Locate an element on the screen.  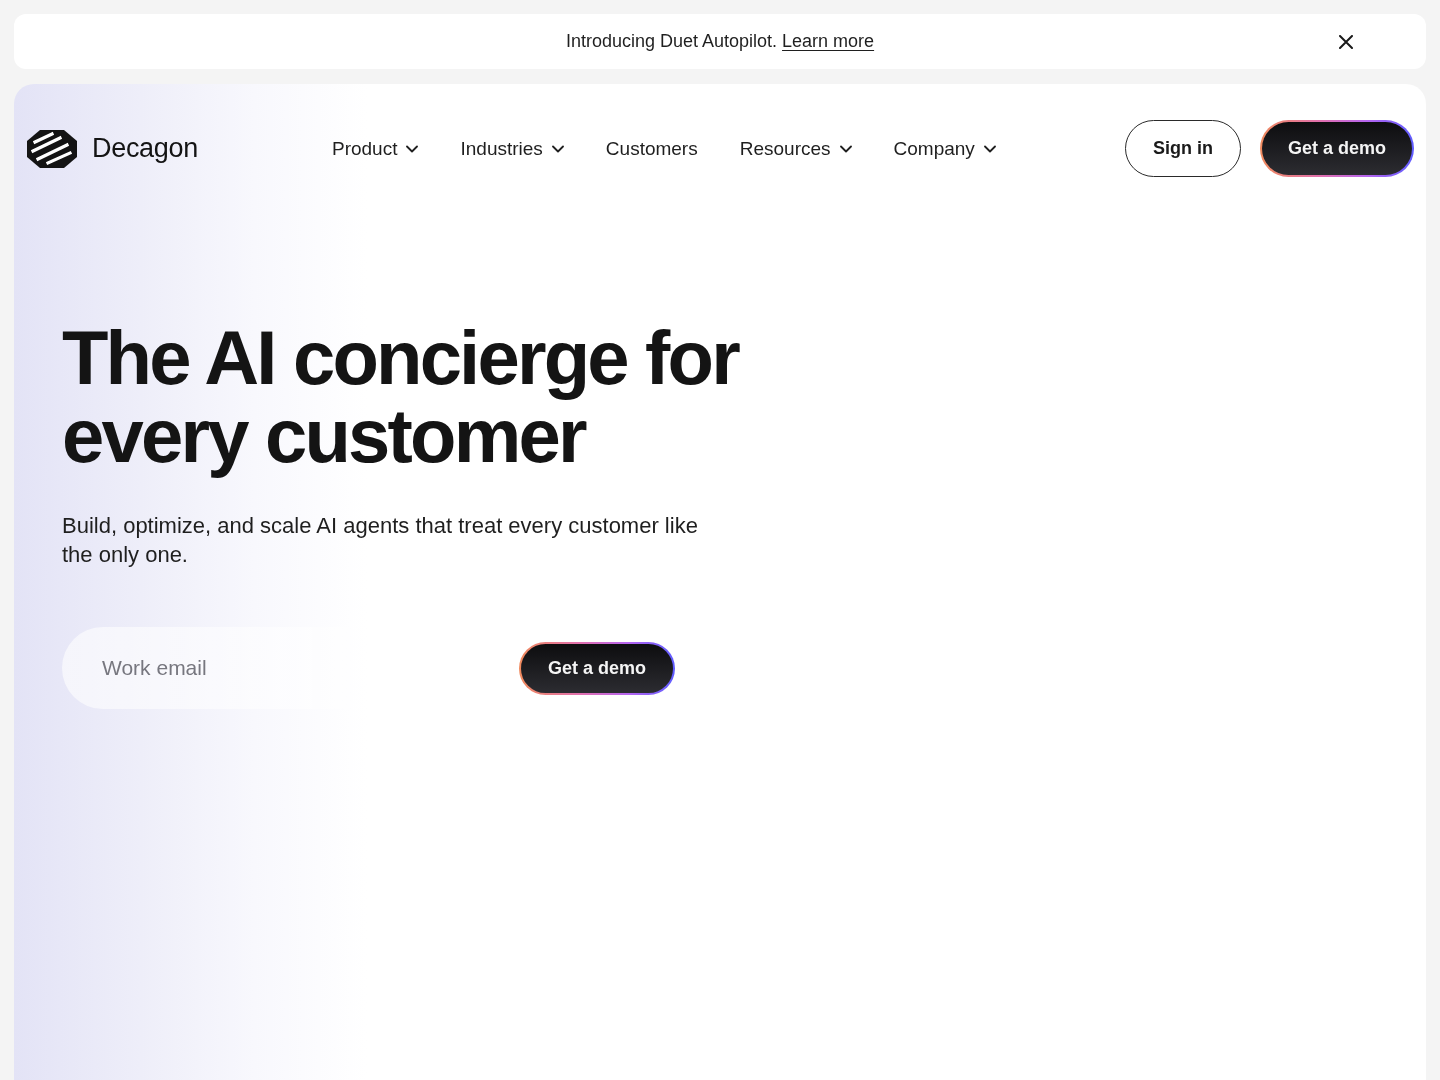
sign-in-button: Sign in is located at coordinates (1182, 148).